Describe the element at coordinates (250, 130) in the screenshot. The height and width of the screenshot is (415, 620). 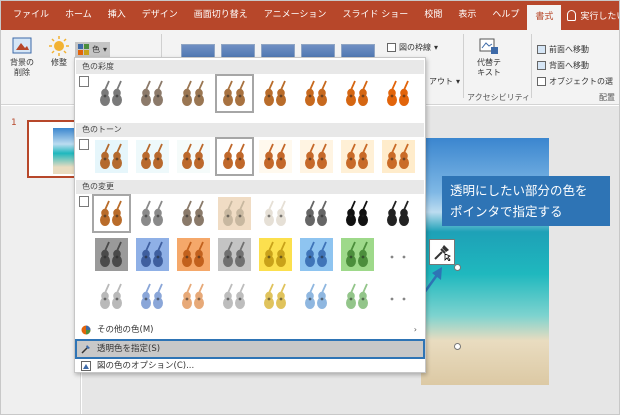
I see `tone-section-header: 色のトーン` at that location.